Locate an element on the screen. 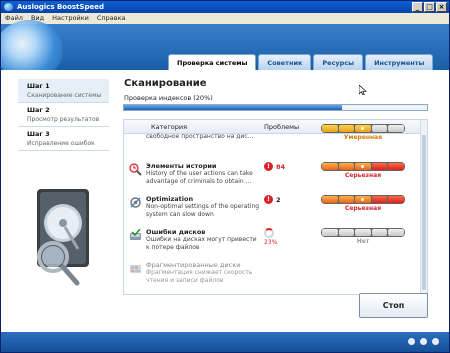 This screenshot has height=353, width=450. problem-count: ! 84 is located at coordinates (274, 166).